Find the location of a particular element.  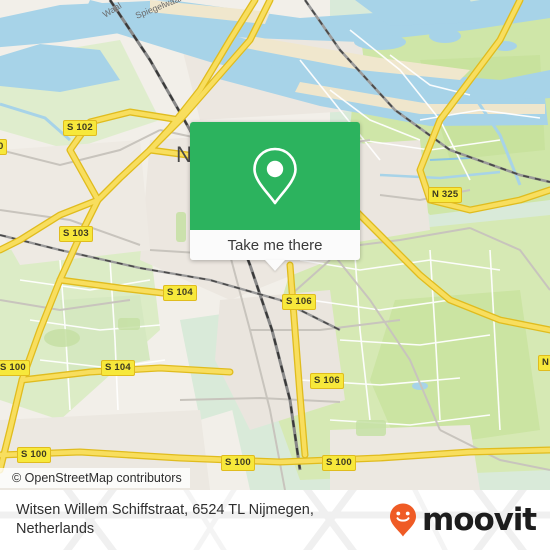

map-attribution: © OpenStreetMap contributors is located at coordinates (95, 478).